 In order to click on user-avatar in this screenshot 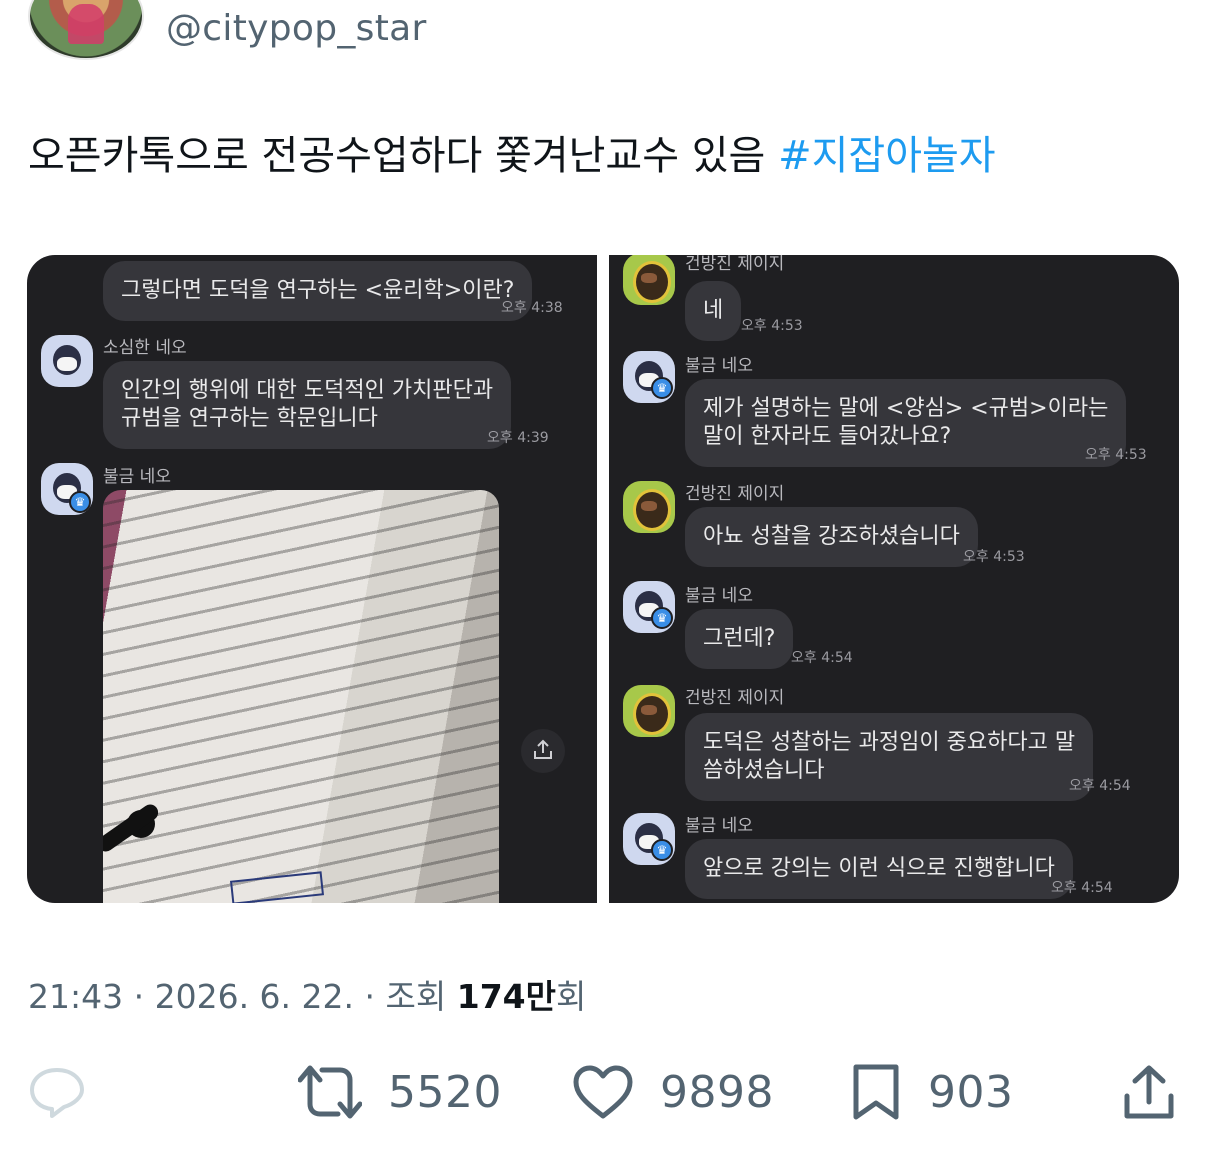, I will do `click(86, 30)`.